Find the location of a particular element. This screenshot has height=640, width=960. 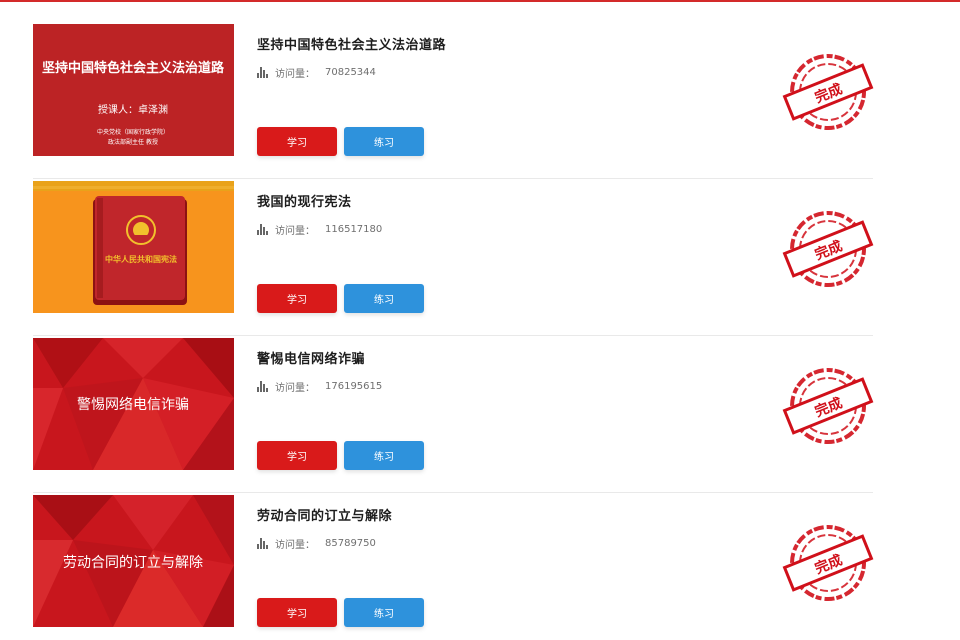

view-count-value: 116517180 is located at coordinates (354, 229).